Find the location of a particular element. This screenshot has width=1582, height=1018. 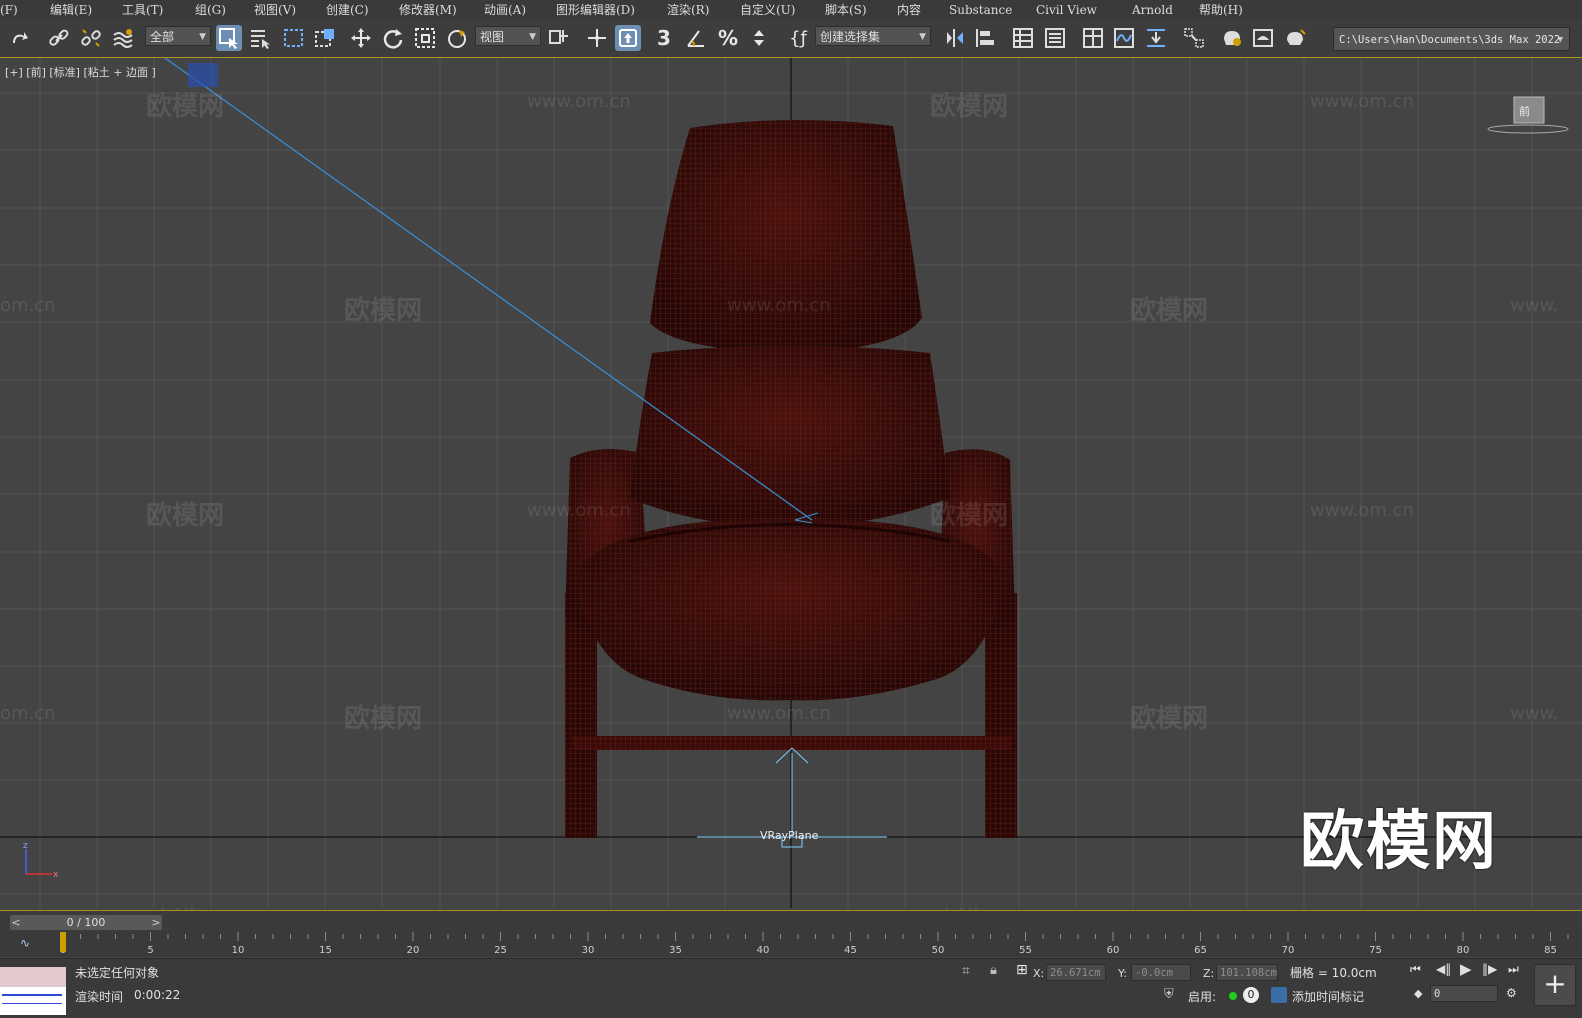

menu-content: 内容 is located at coordinates (909, 10).